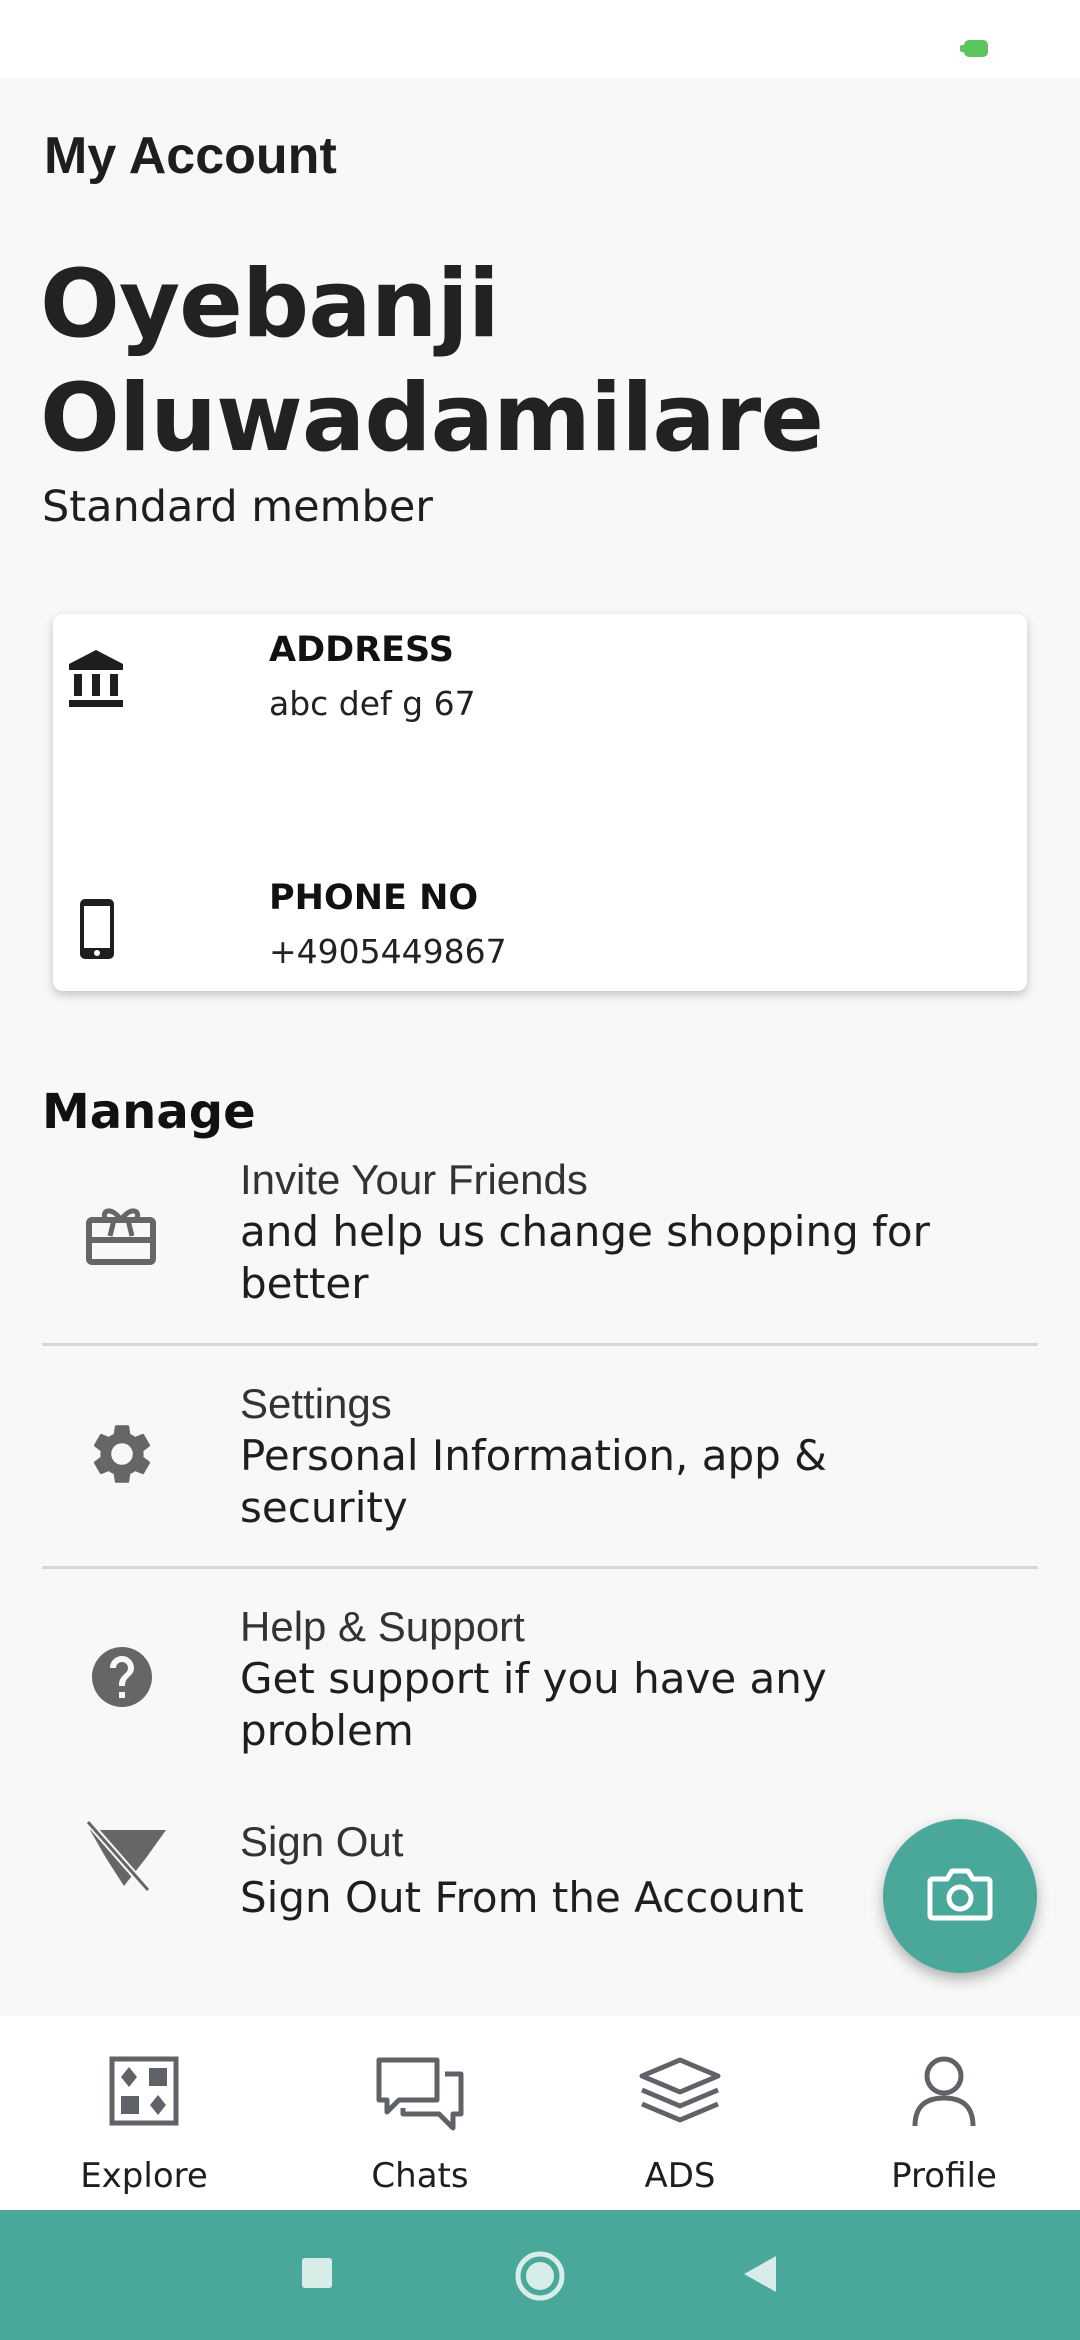 The width and height of the screenshot is (1080, 2340). Describe the element at coordinates (760, 2276) in the screenshot. I see `back-button` at that location.